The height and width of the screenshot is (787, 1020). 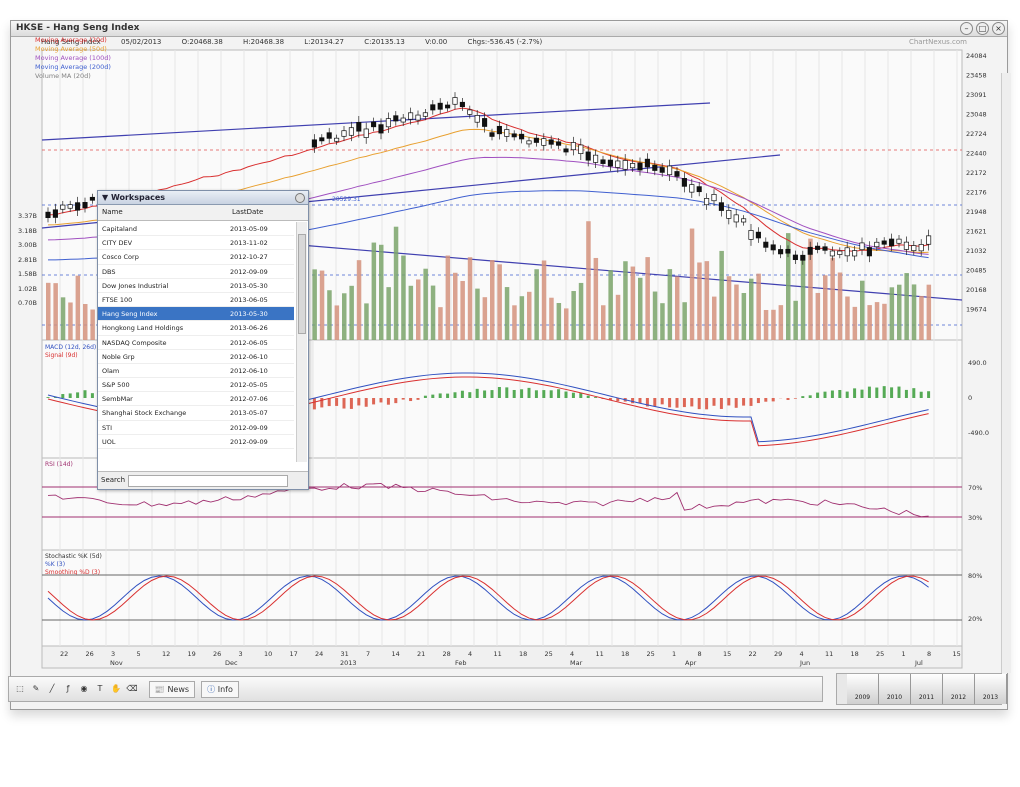 What do you see at coordinates (976, 134) in the screenshot?
I see `price-axis-label: 22724` at bounding box center [976, 134].